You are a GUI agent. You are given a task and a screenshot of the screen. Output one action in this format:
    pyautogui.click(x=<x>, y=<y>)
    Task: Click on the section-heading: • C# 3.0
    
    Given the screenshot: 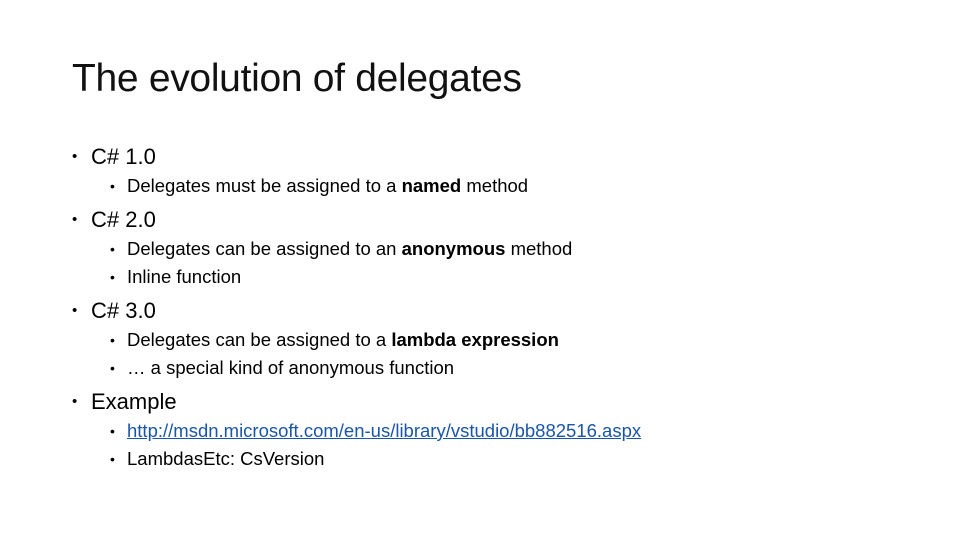 What is the action you would take?
    pyautogui.click(x=356, y=311)
    